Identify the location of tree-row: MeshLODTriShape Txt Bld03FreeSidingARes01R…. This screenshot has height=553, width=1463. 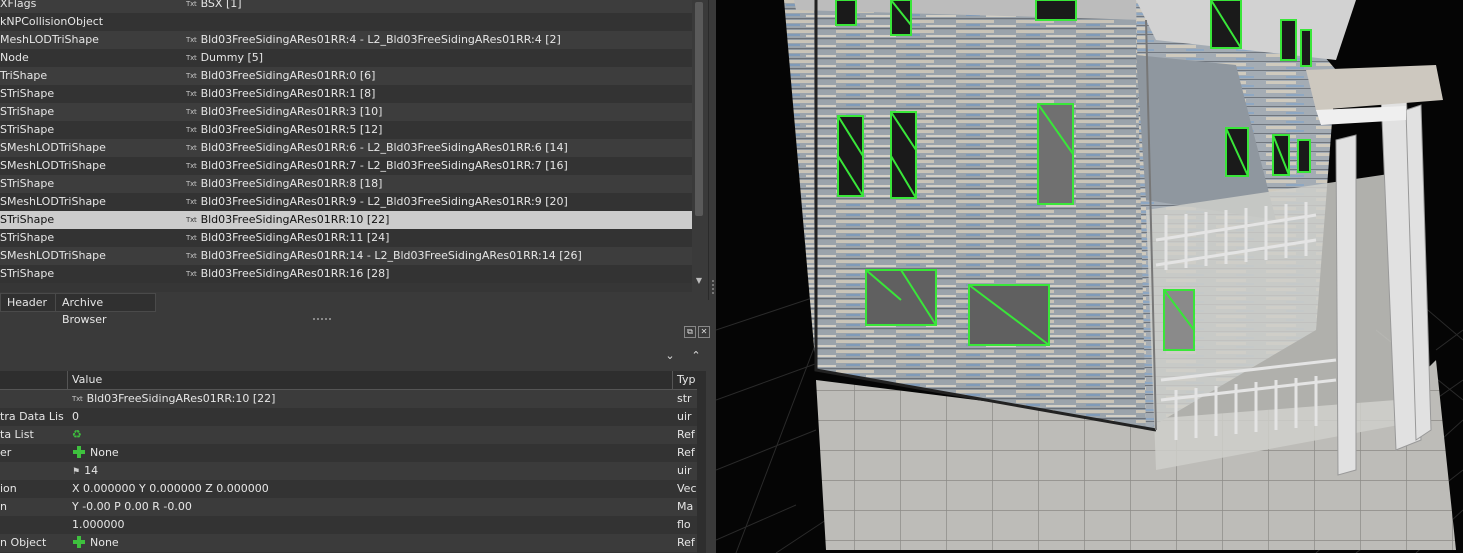
(346, 40).